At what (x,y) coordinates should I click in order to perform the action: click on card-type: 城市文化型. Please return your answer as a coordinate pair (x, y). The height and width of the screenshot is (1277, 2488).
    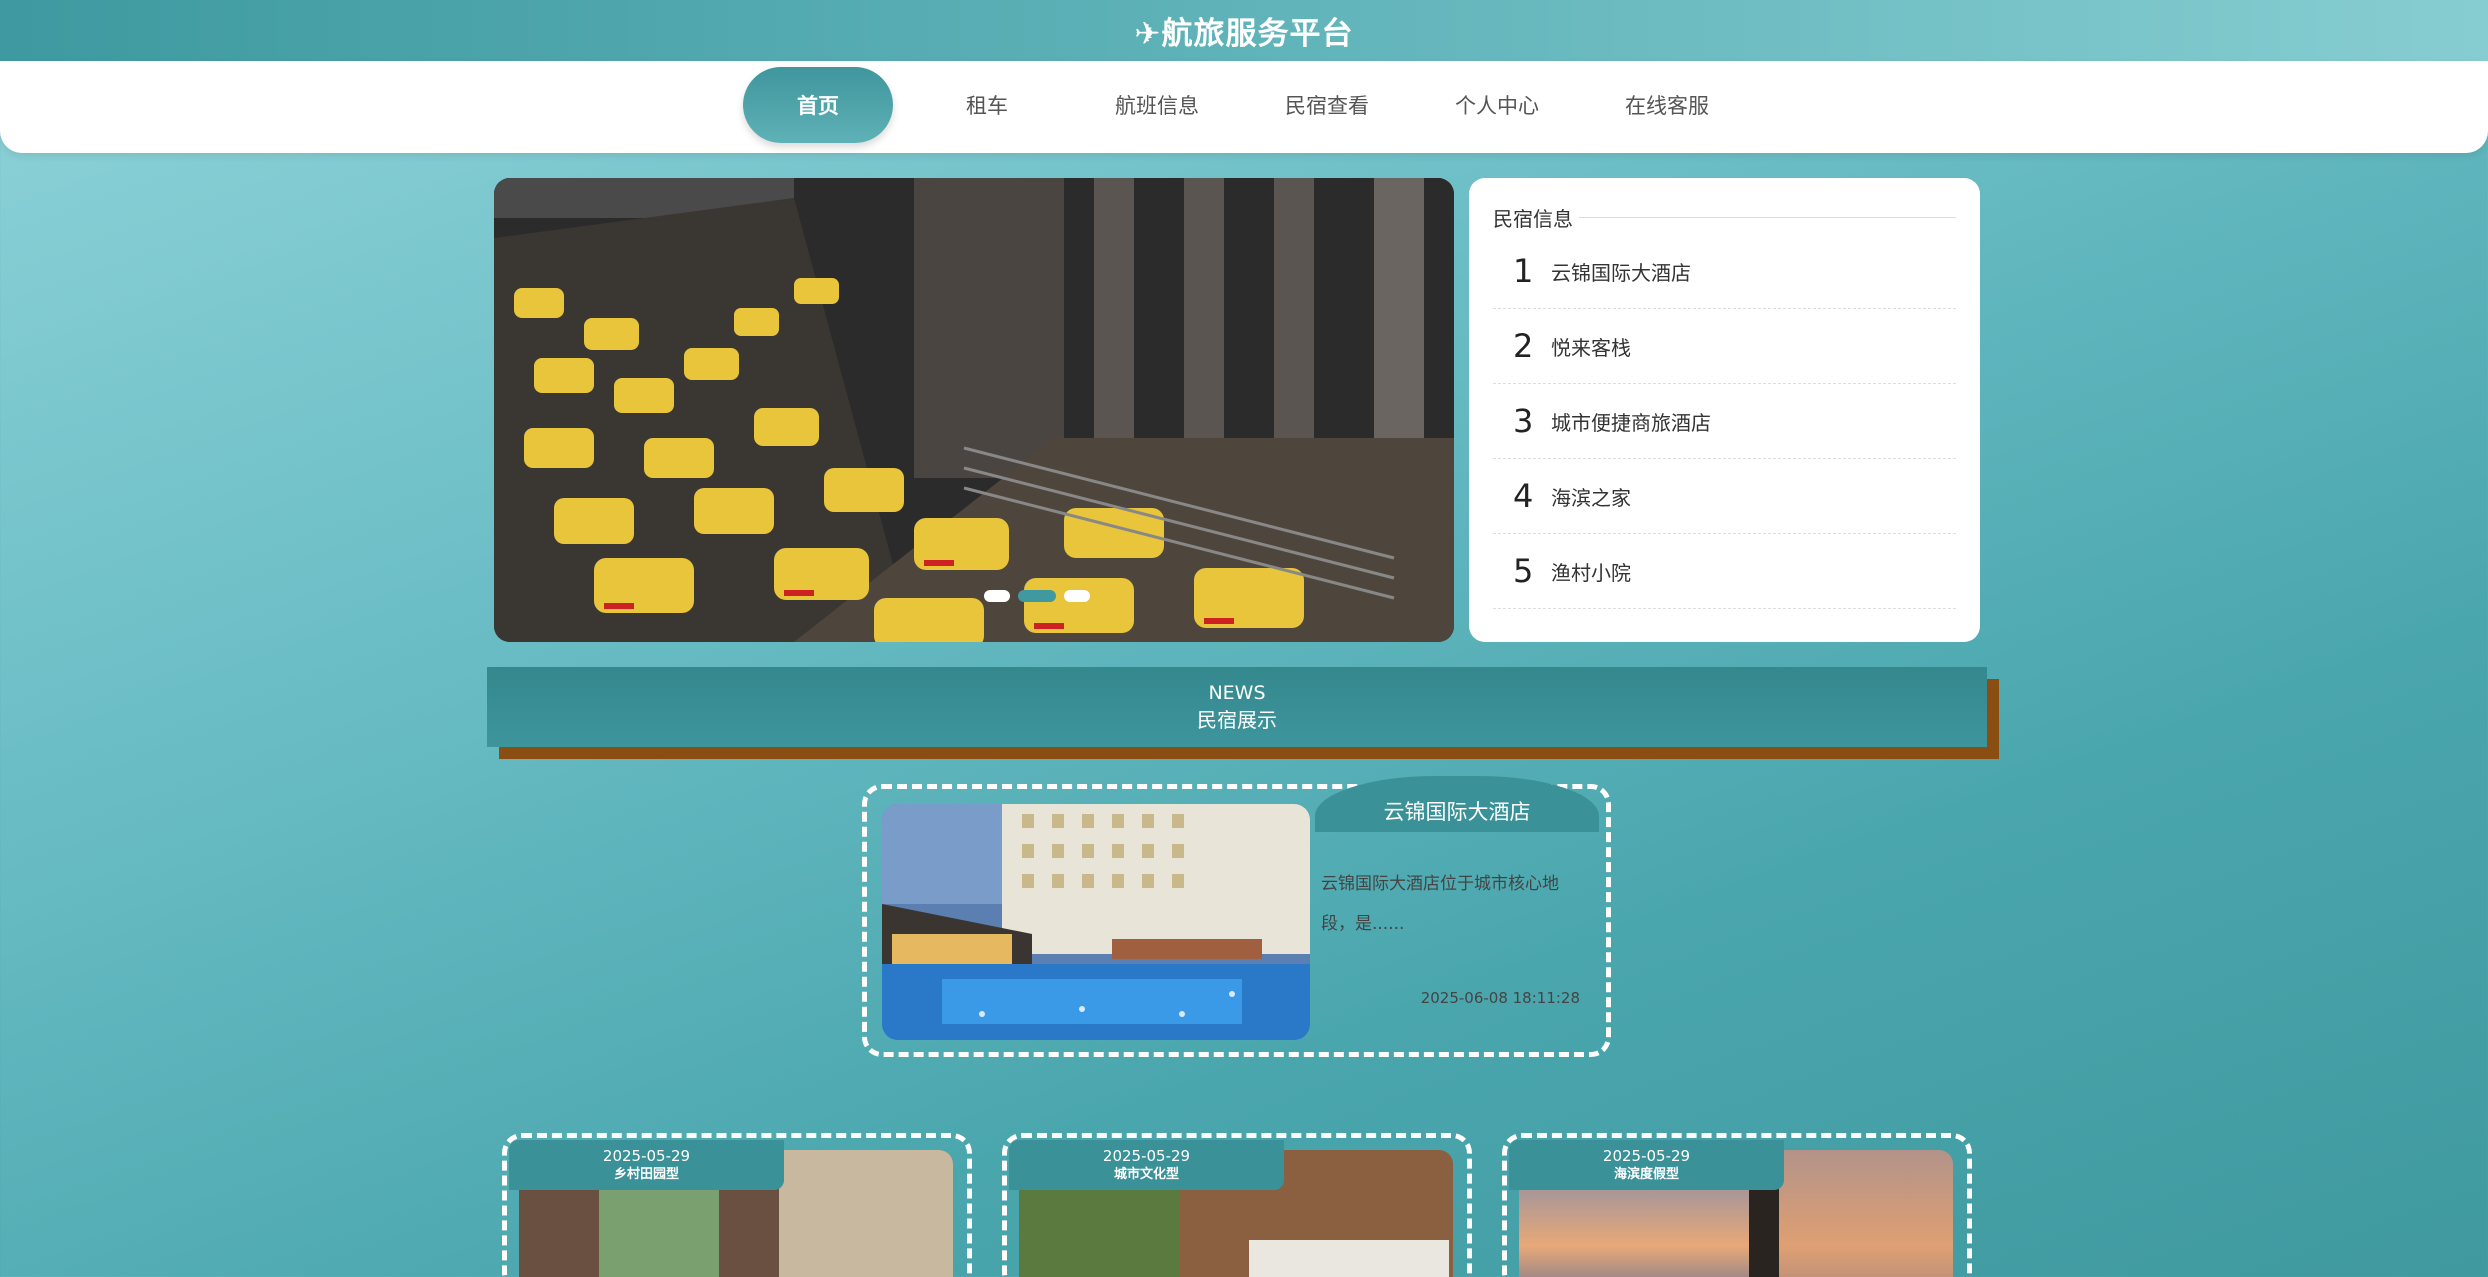
    Looking at the image, I should click on (1146, 1174).